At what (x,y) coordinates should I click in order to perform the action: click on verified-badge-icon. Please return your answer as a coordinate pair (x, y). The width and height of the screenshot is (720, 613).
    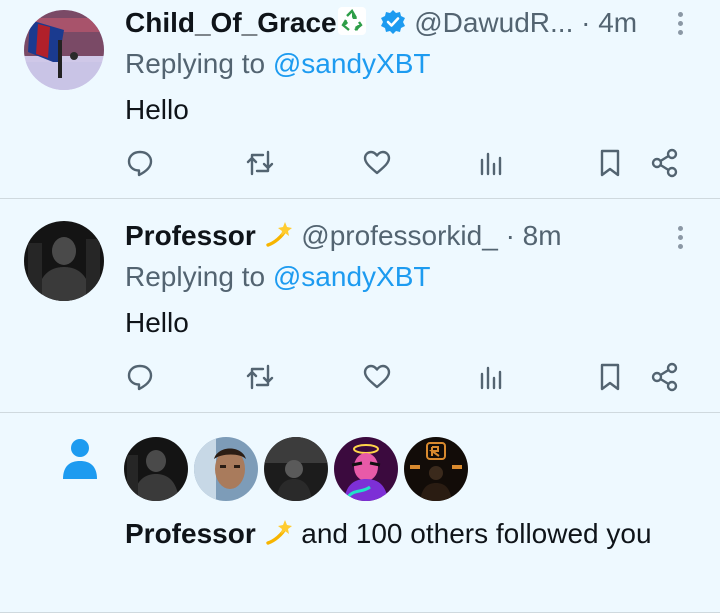
    Looking at the image, I should click on (393, 22).